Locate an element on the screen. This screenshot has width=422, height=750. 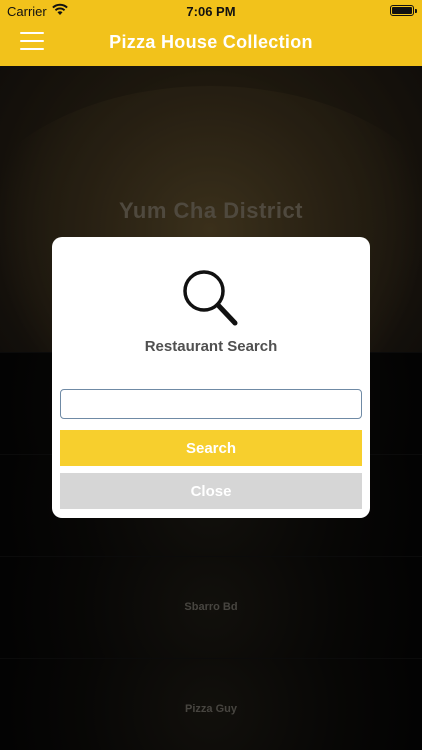
status-bar: Carrier 7:06 PM is located at coordinates (211, 11).